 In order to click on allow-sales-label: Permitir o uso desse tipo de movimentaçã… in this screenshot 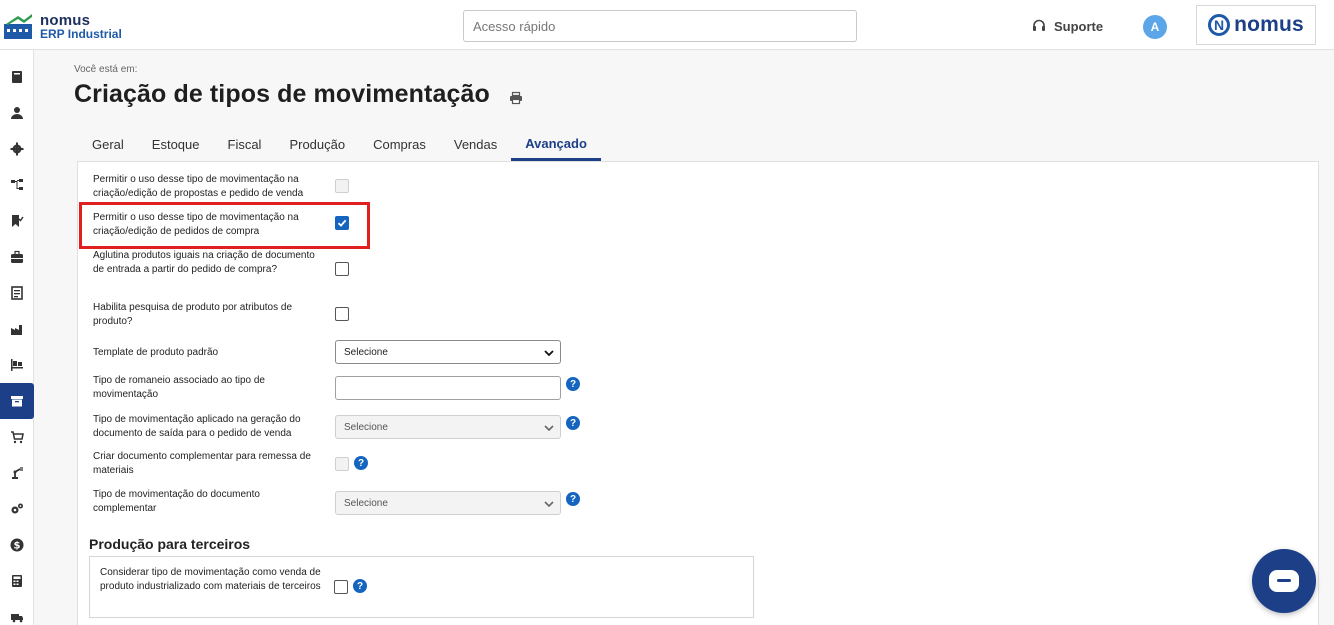, I will do `click(198, 186)`.